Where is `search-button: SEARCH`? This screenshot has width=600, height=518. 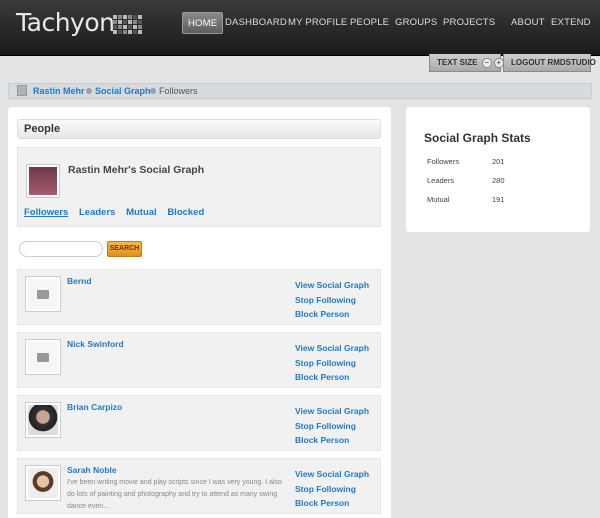
search-button: SEARCH is located at coordinates (124, 249).